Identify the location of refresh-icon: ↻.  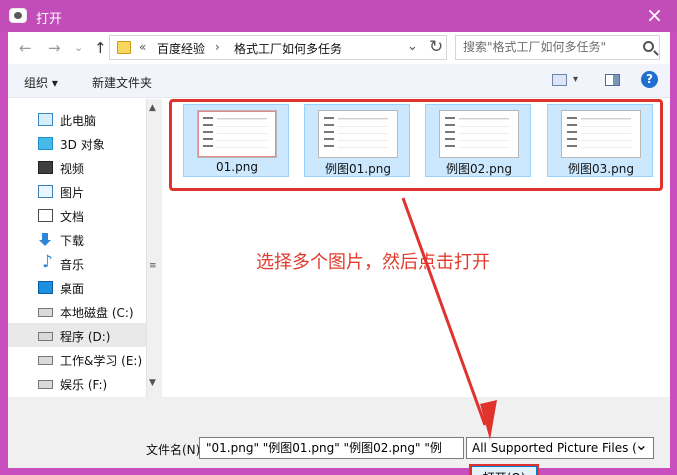
(436, 47).